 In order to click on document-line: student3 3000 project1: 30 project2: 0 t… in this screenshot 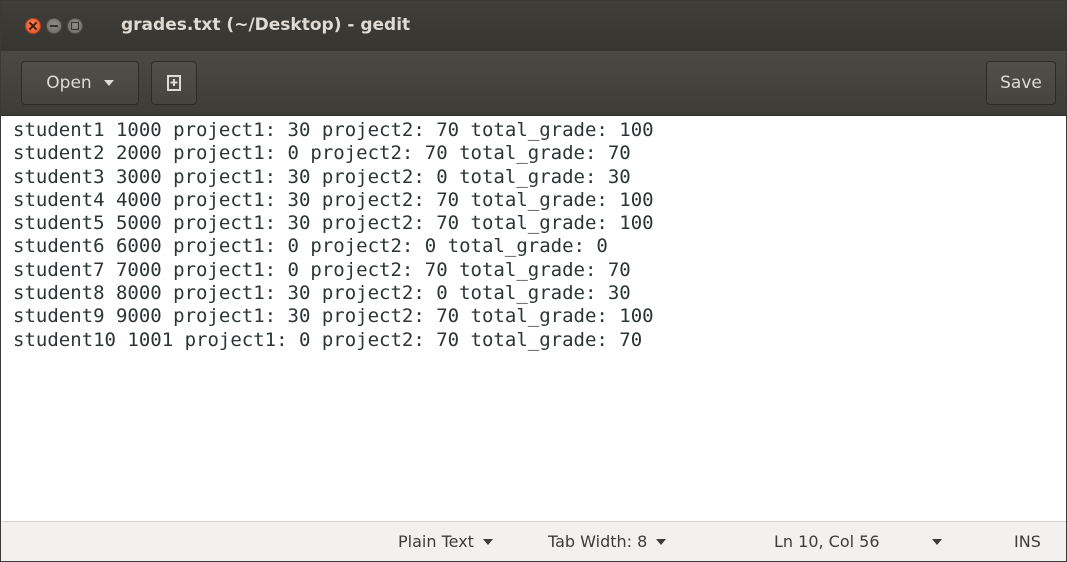, I will do `click(322, 176)`.